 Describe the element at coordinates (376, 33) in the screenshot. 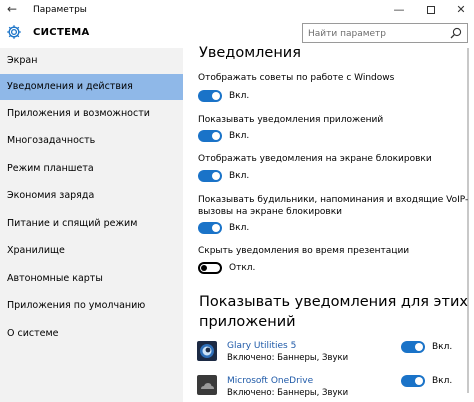

I see `search-input` at that location.